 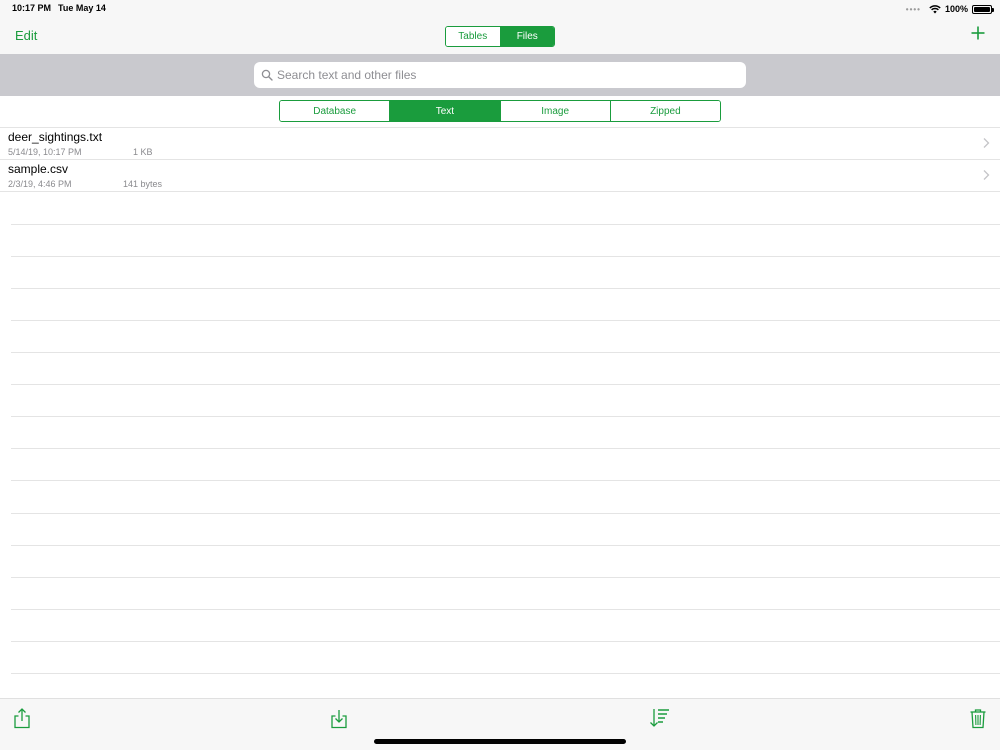 What do you see at coordinates (500, 191) in the screenshot?
I see `row-separator` at bounding box center [500, 191].